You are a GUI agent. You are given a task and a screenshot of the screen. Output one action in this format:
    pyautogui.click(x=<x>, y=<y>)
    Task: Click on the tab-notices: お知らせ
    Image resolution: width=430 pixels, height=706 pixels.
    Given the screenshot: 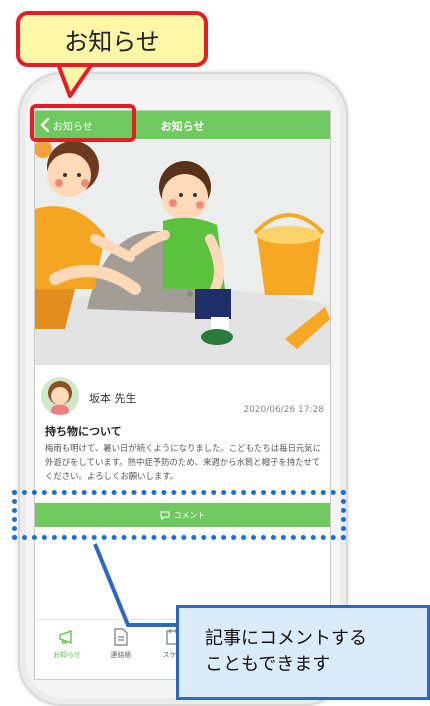 What is the action you would take?
    pyautogui.click(x=67, y=644)
    